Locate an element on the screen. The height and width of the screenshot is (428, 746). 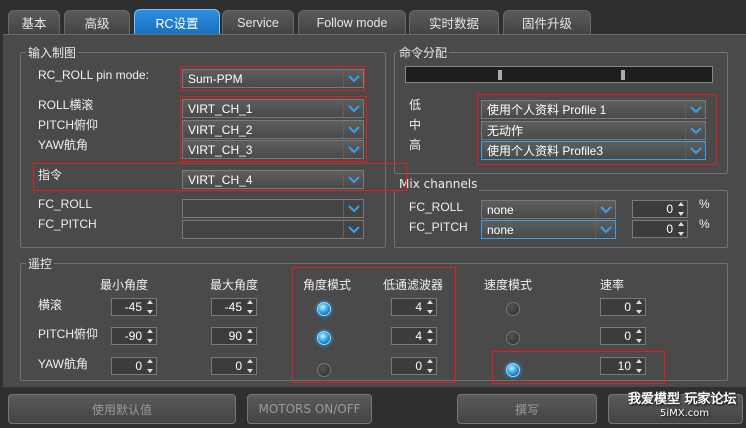
command-channel-value: VIRT_CH_4 is located at coordinates (220, 179).